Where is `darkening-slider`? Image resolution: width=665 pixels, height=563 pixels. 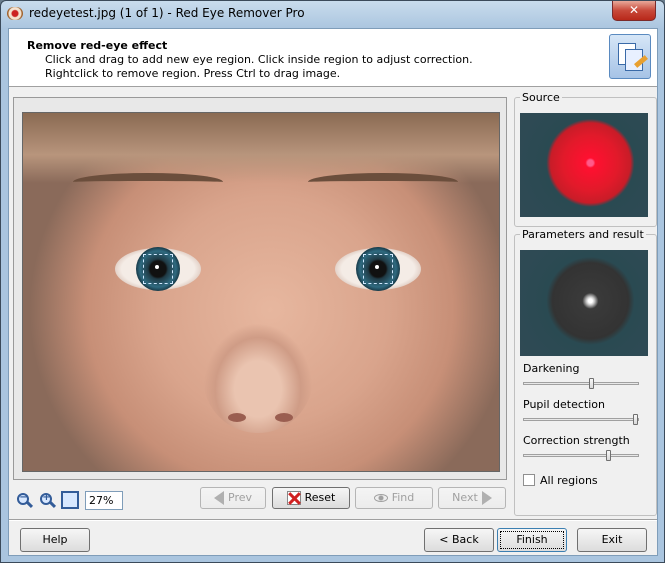
darkening-slider is located at coordinates (581, 383).